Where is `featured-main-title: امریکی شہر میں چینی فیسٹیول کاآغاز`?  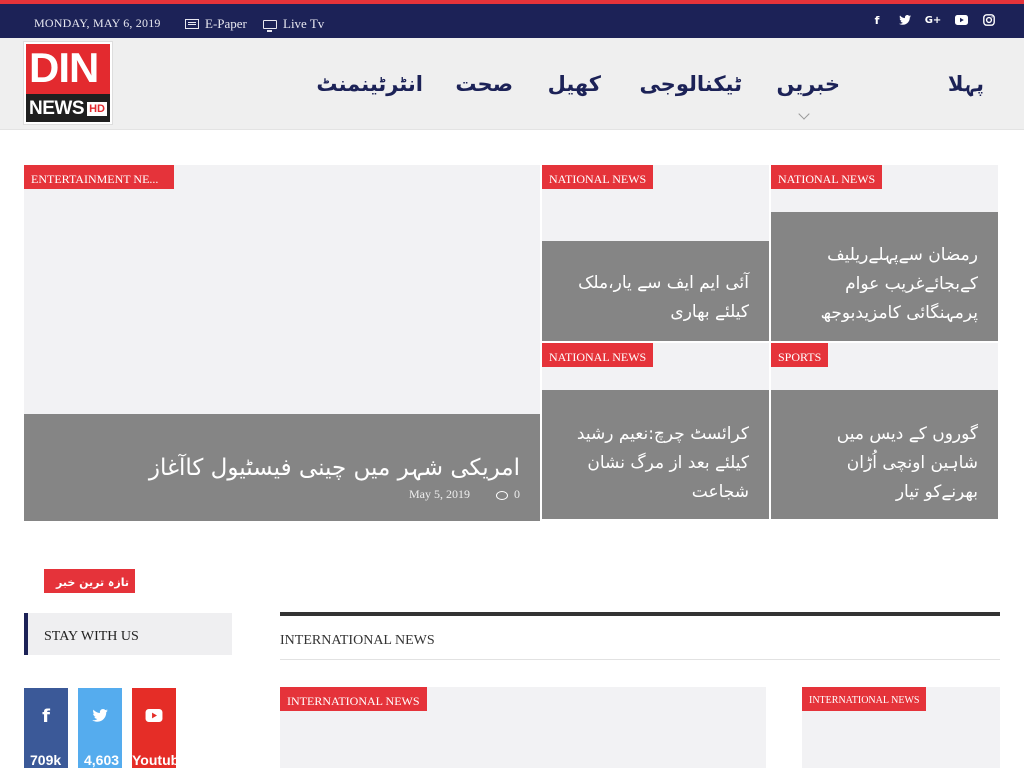 featured-main-title: امریکی شہر میں چینی فیسٹیول کاآغاز is located at coordinates (334, 468).